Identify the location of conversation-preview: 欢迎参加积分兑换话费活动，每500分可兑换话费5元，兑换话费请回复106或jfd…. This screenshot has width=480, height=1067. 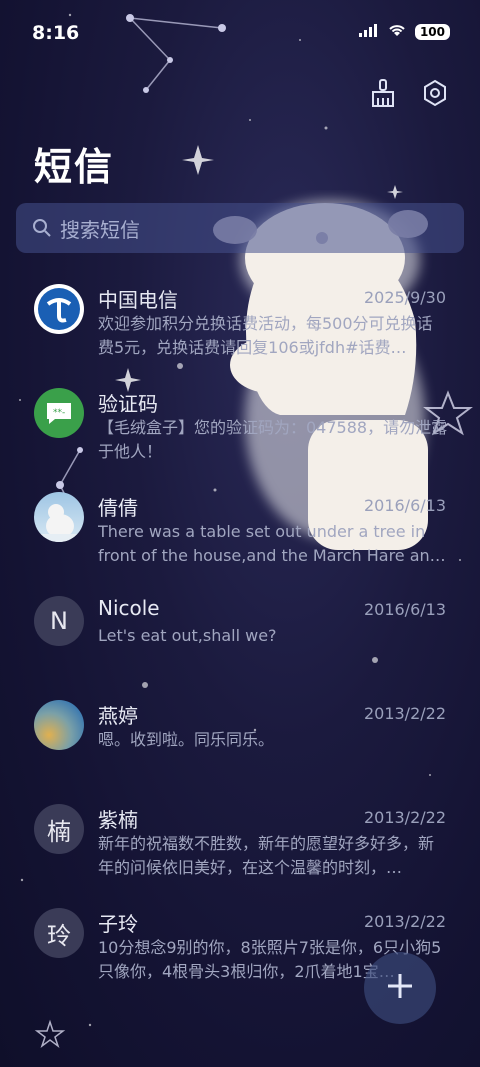
(265, 335).